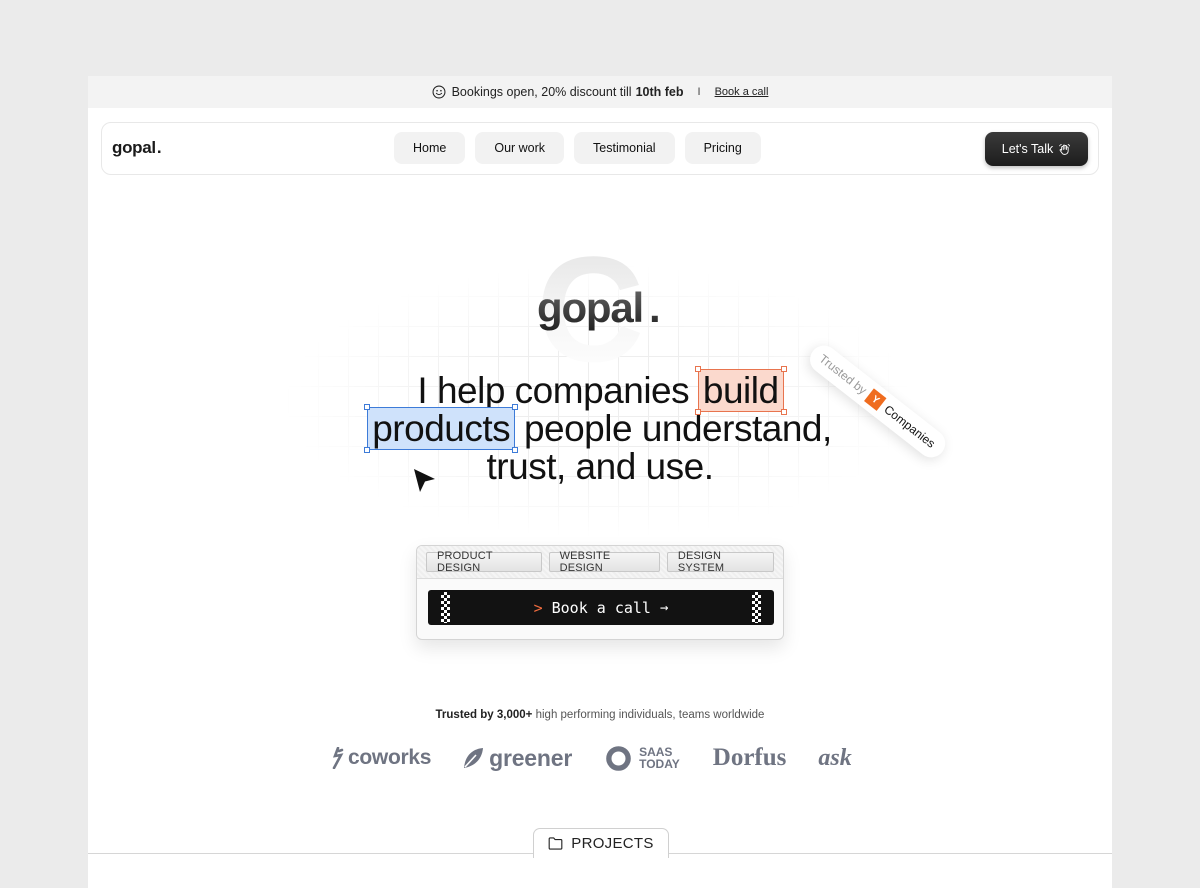 This screenshot has height=888, width=1200. I want to click on nav-links: Home Our work Testimonial Pricing, so click(577, 148).